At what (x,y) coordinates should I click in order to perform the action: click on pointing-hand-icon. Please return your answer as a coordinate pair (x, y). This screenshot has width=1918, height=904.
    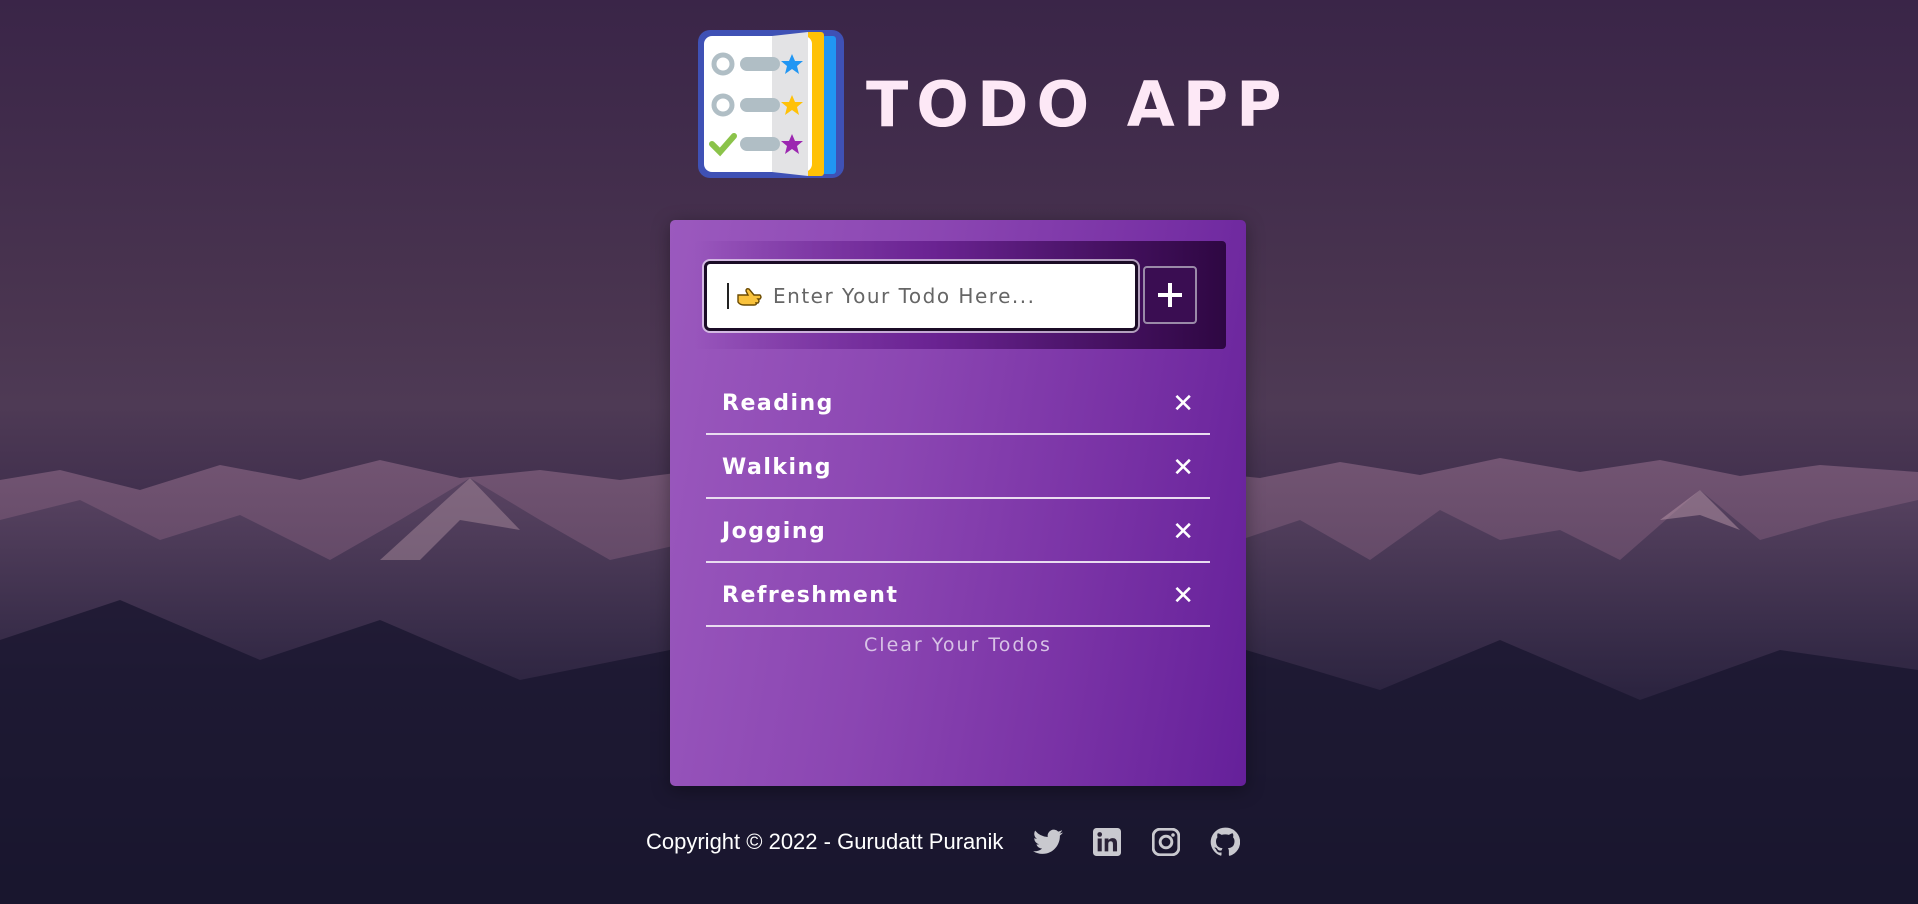
    Looking at the image, I should click on (749, 296).